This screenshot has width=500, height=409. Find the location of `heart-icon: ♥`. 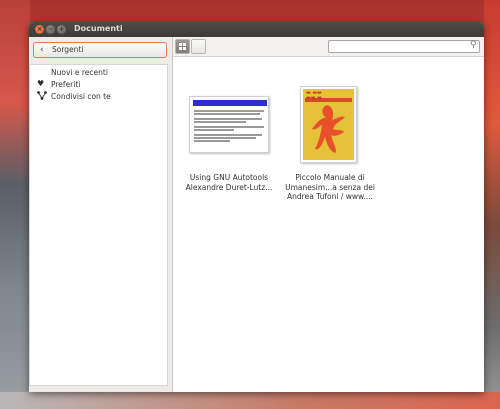

heart-icon: ♥ is located at coordinates (41, 83).